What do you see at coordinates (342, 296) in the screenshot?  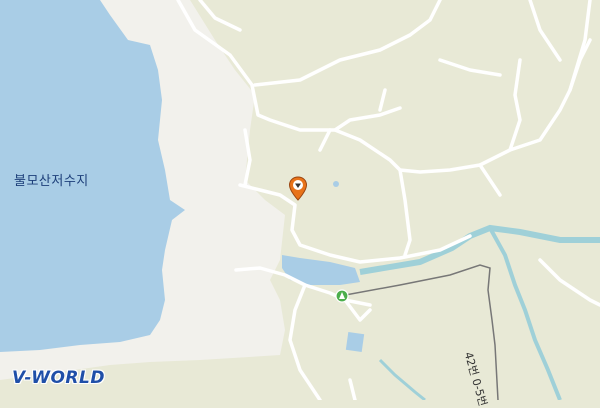 I see `park-icon` at bounding box center [342, 296].